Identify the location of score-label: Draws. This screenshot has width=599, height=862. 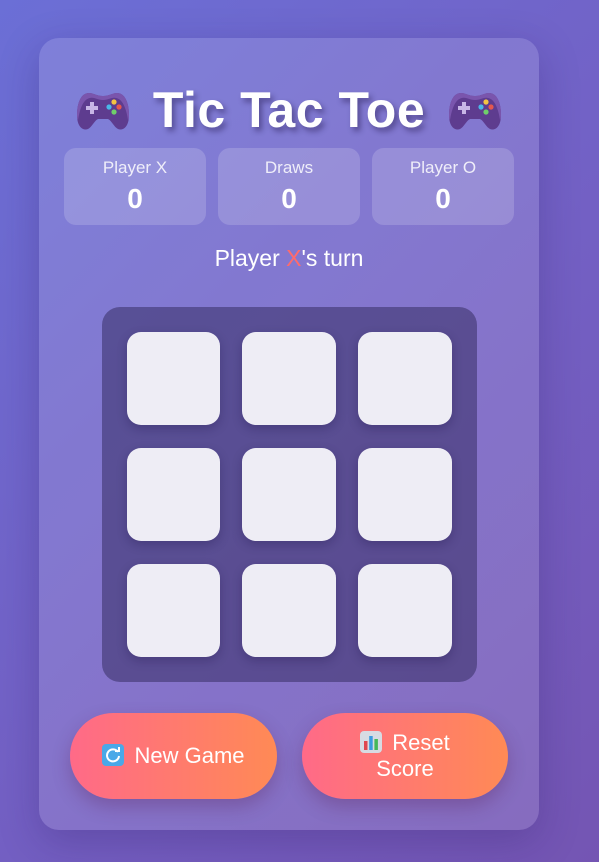
(289, 167).